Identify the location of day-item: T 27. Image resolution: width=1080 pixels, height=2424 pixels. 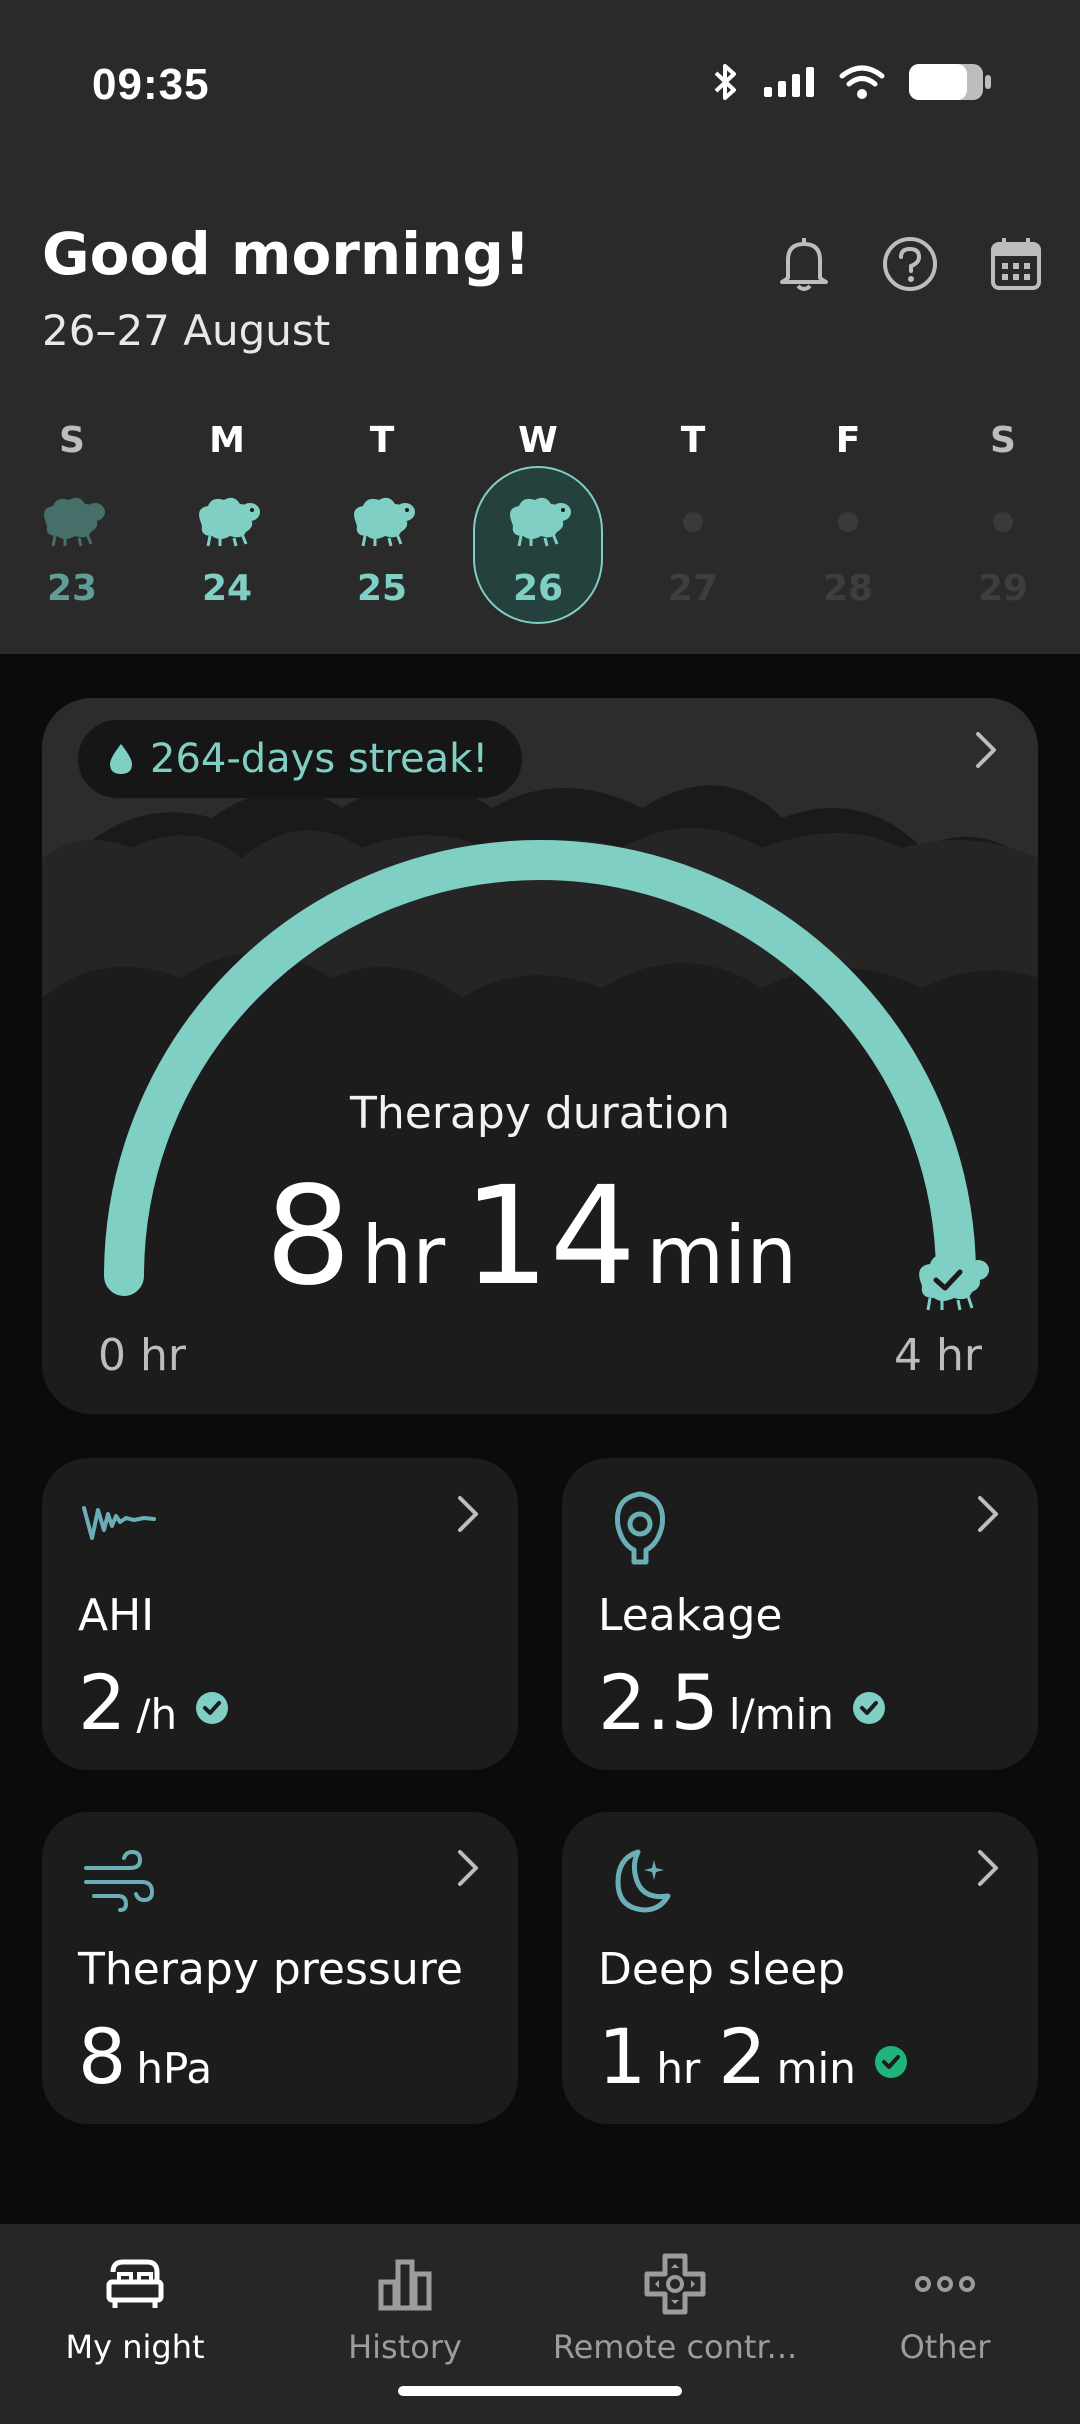
(693, 525).